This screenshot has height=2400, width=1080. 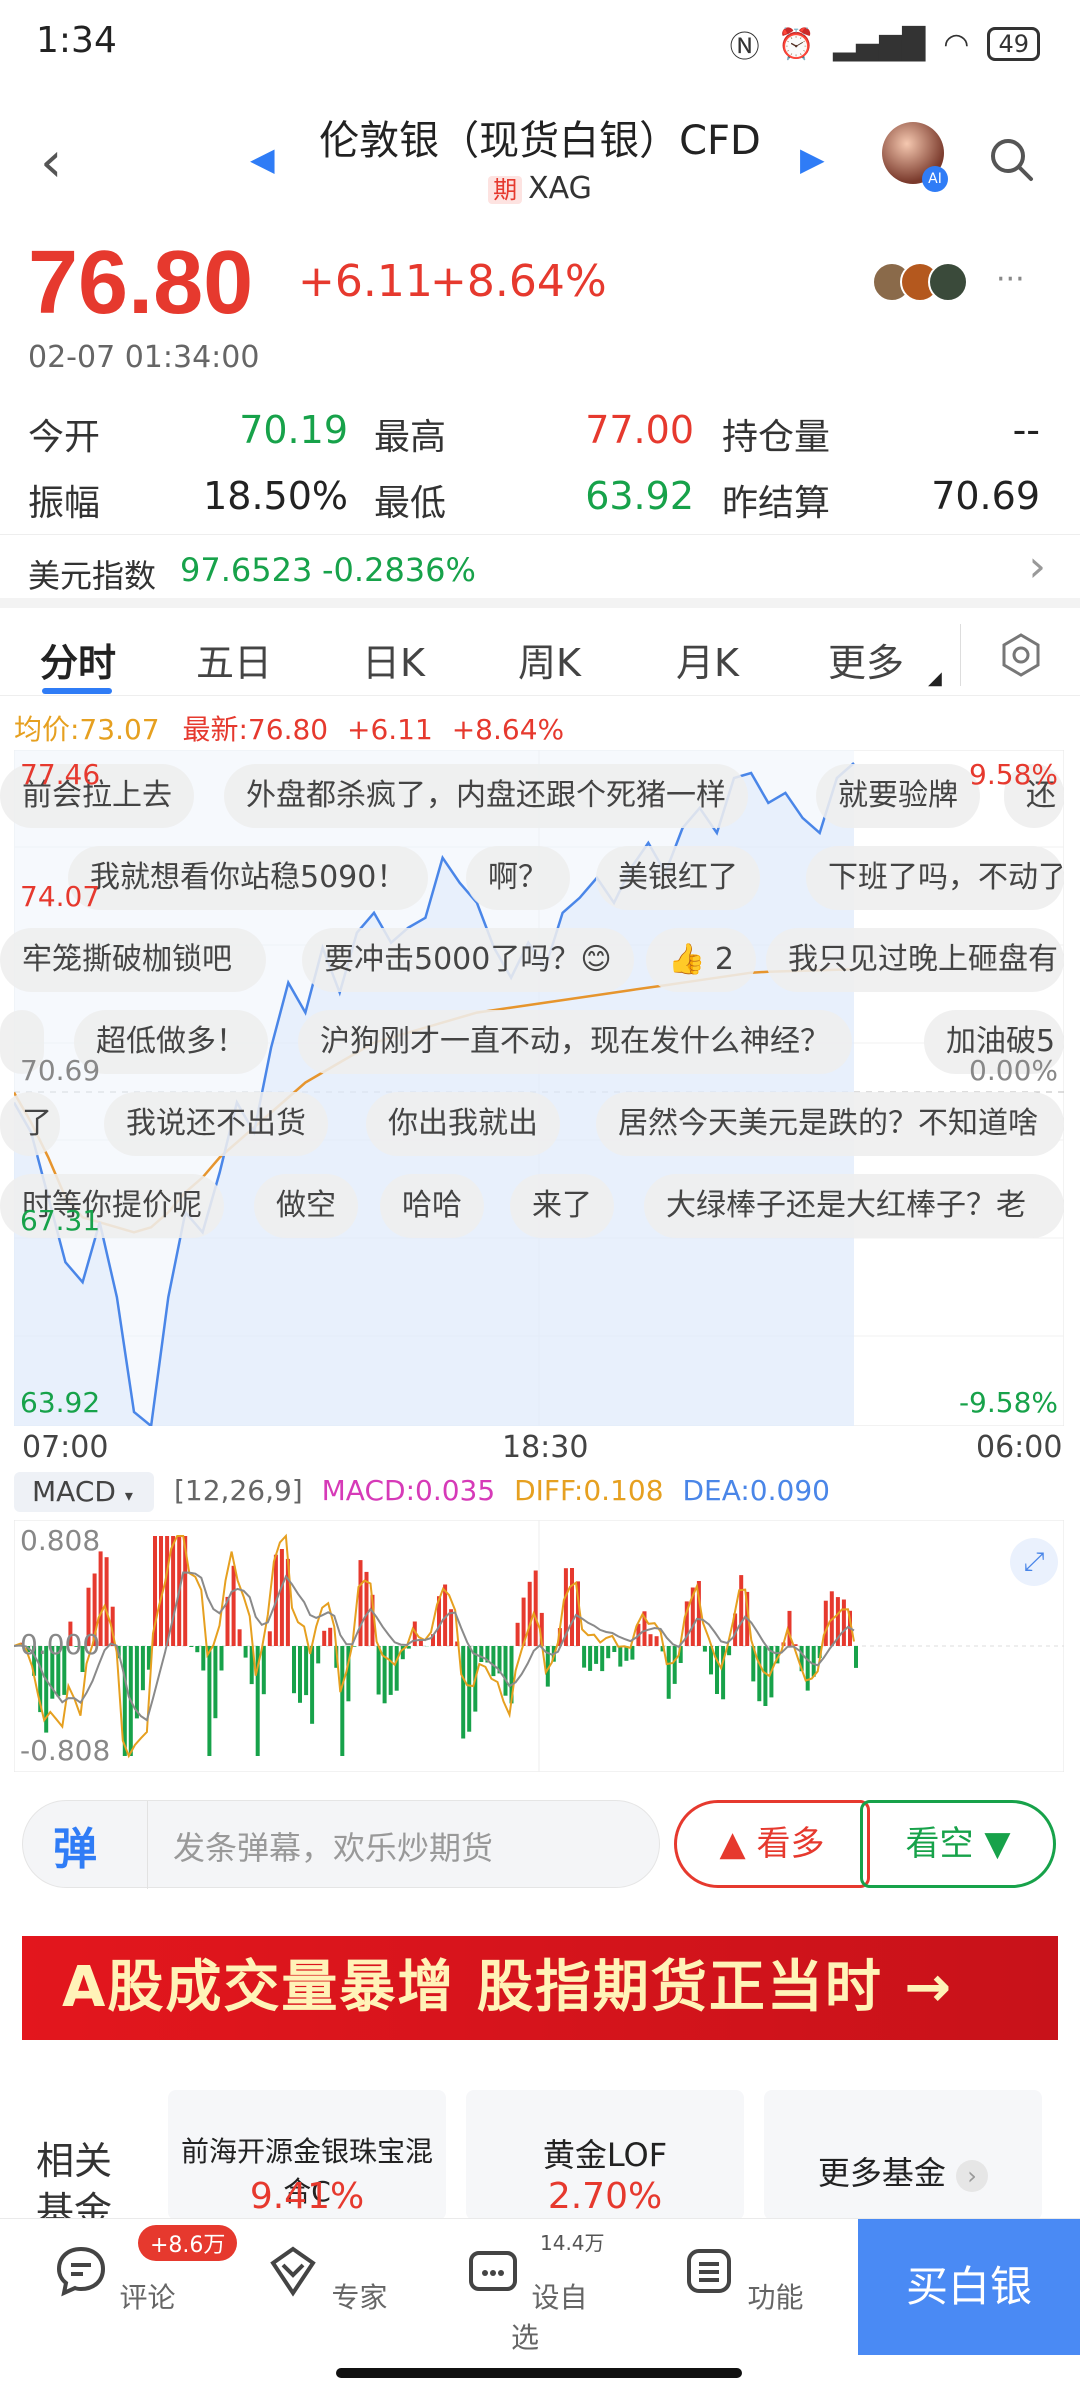 I want to click on fund-name: 黄金LOF, so click(x=605, y=2155).